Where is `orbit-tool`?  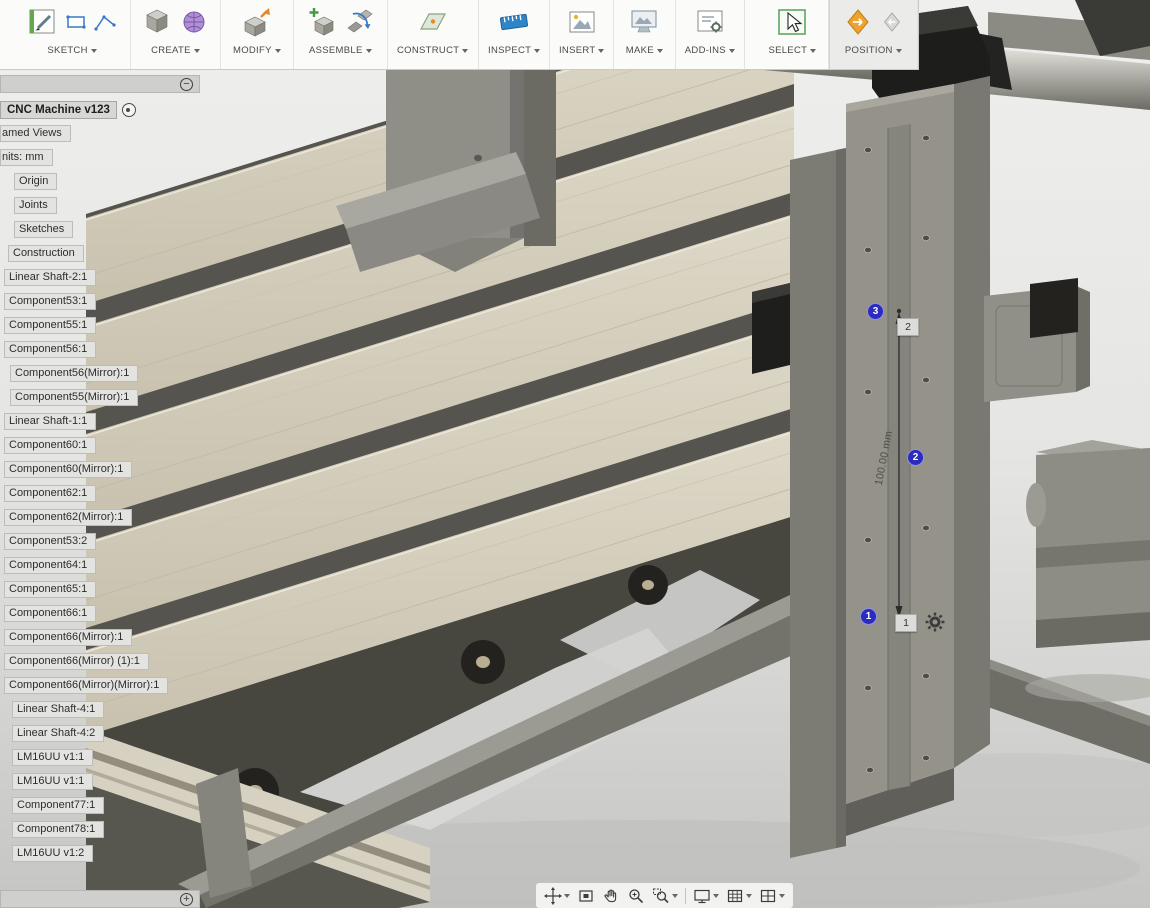
orbit-tool is located at coordinates (557, 895).